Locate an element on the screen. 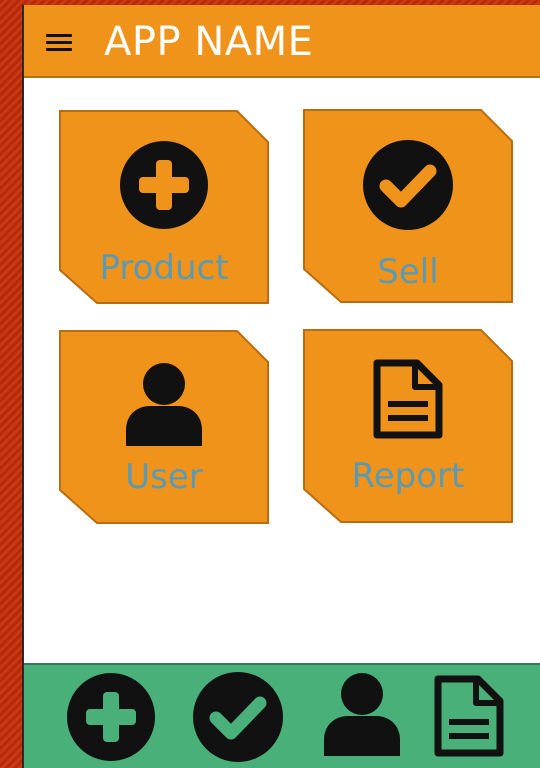  app-header: APP NAME is located at coordinates (282, 41).